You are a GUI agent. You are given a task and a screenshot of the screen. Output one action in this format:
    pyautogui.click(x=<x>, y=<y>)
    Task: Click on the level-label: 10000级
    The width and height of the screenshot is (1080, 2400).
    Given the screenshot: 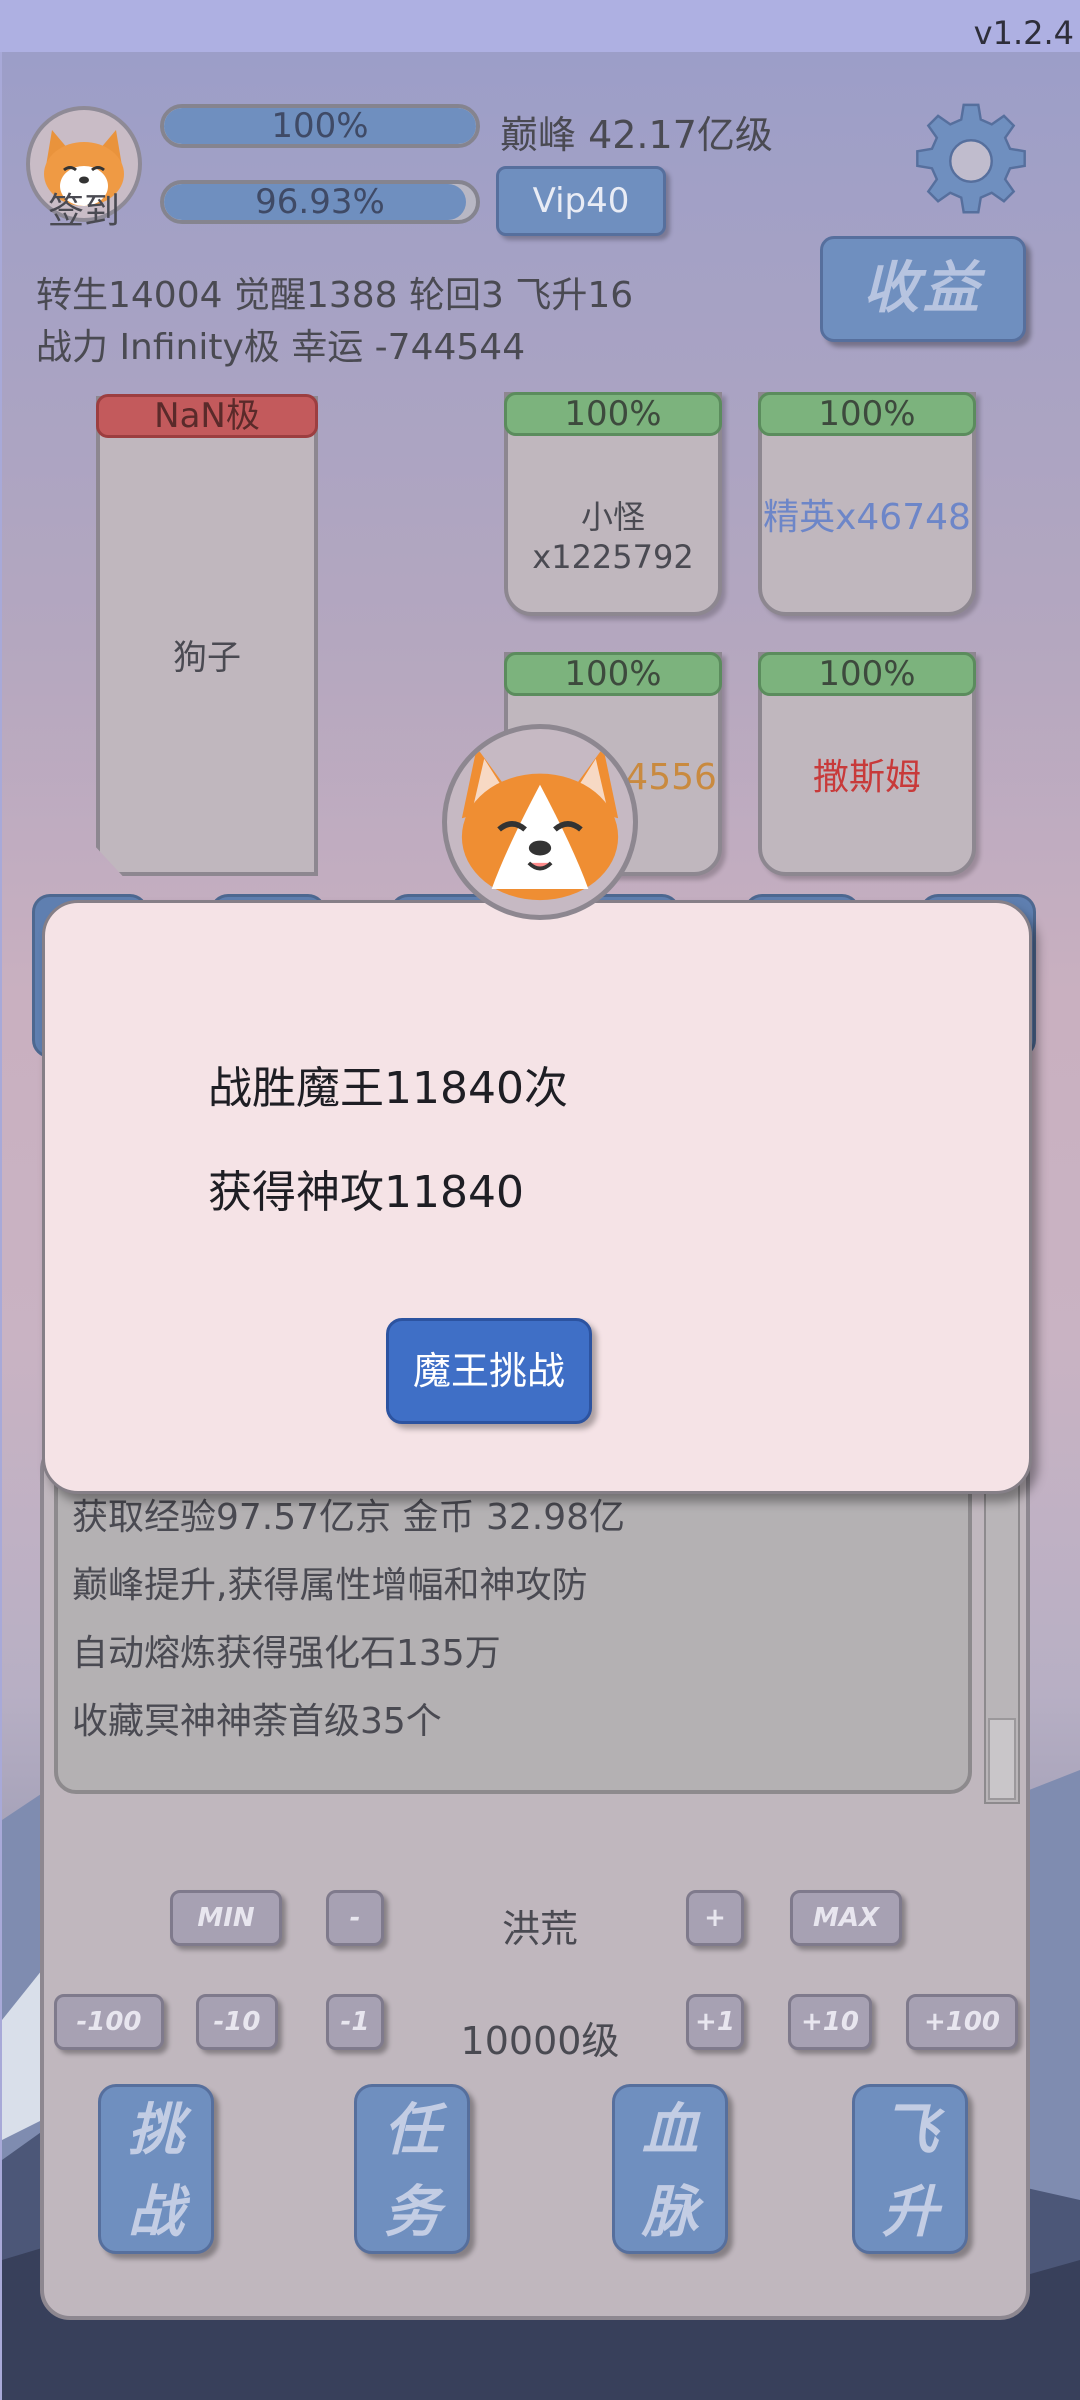 What is the action you would take?
    pyautogui.click(x=540, y=2041)
    